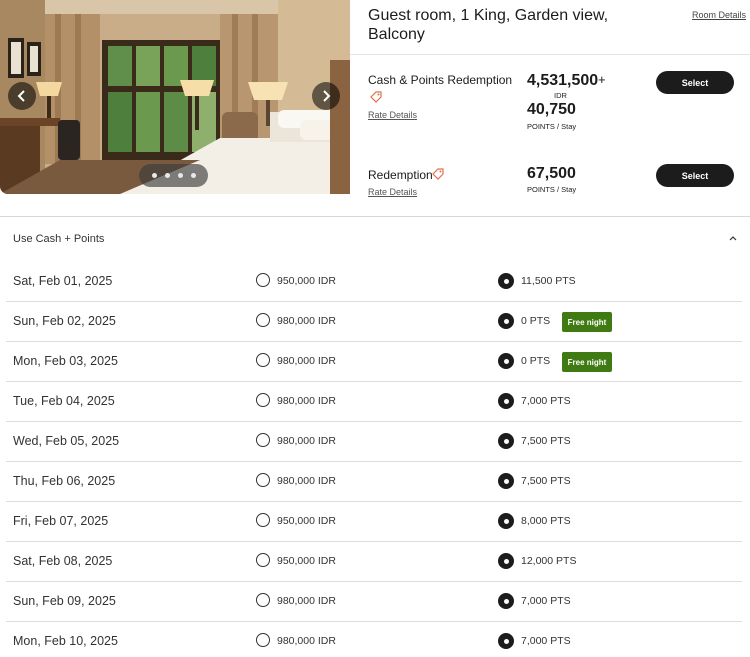  Describe the element at coordinates (551, 173) in the screenshot. I see `points-amount: 67,500` at that location.